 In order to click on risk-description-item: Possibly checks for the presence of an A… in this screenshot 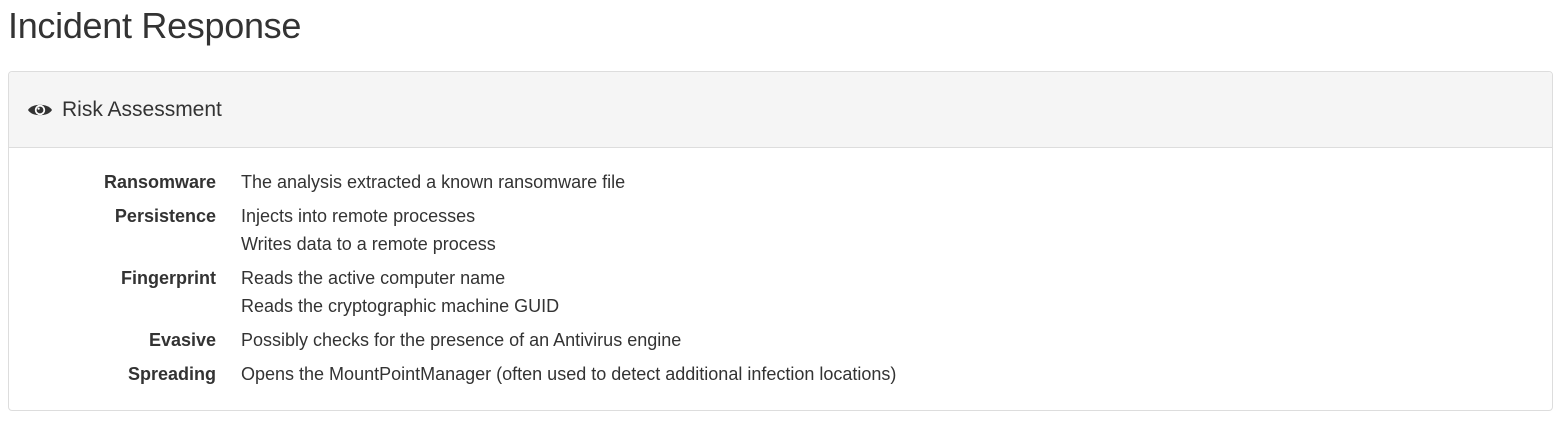, I will do `click(461, 340)`.